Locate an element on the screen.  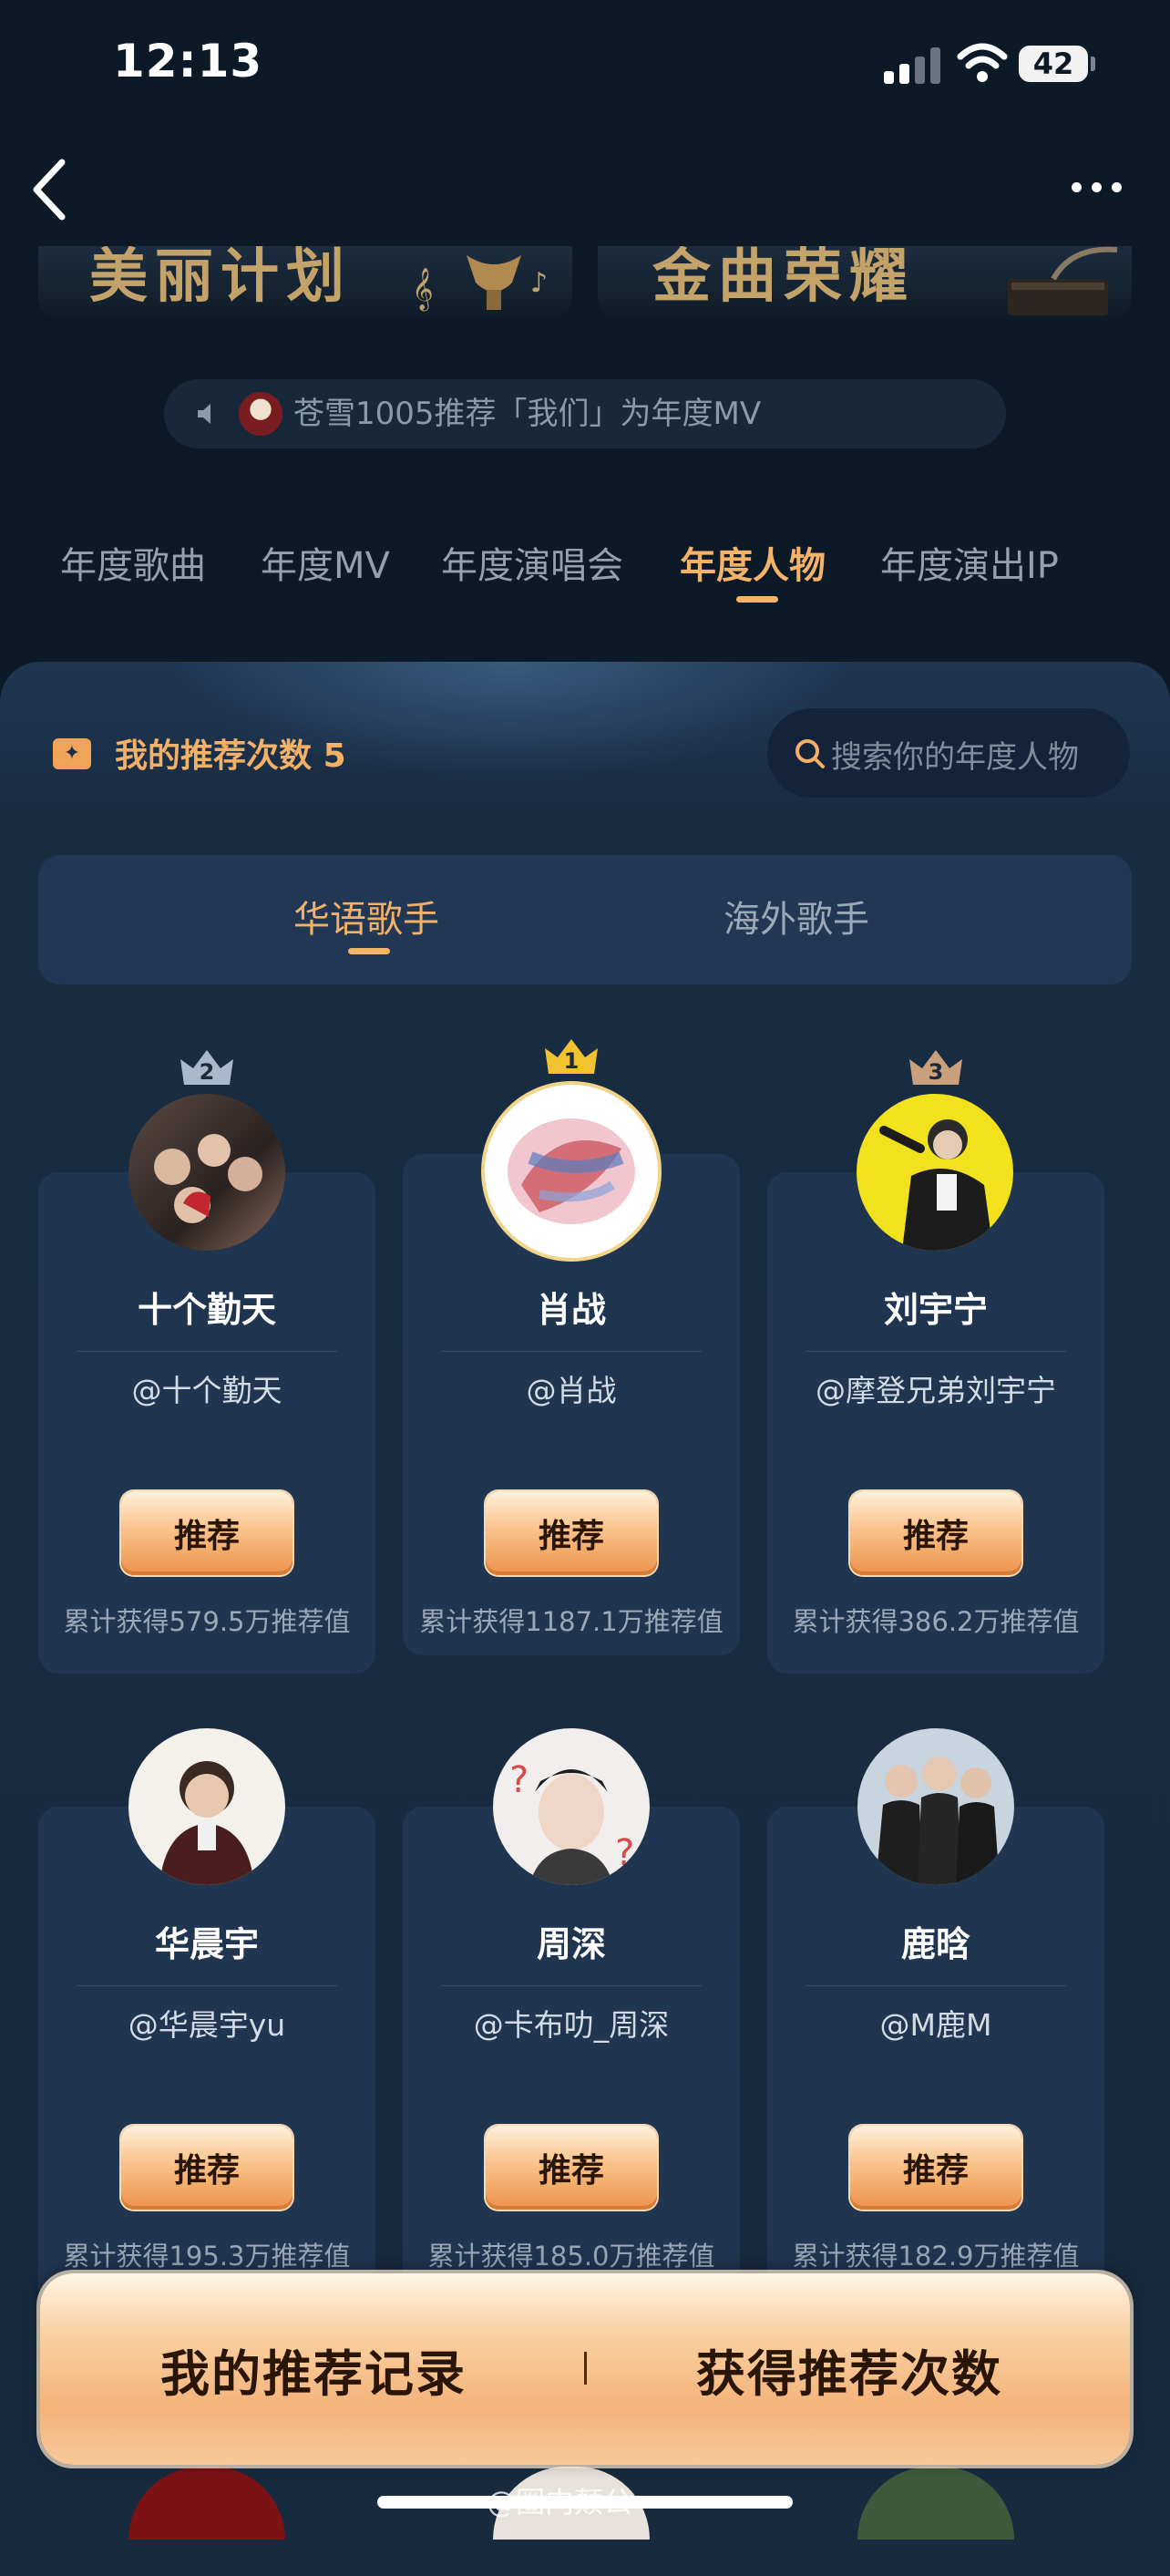
banner-left: 美丽计划 𝄞 ♪ is located at coordinates (305, 284).